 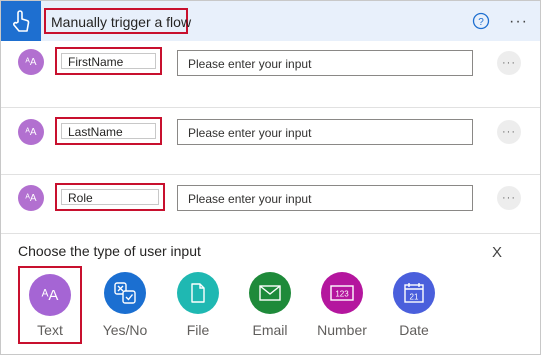 What do you see at coordinates (117, 21) in the screenshot?
I see `flow-title: Manually trigger a flow` at bounding box center [117, 21].